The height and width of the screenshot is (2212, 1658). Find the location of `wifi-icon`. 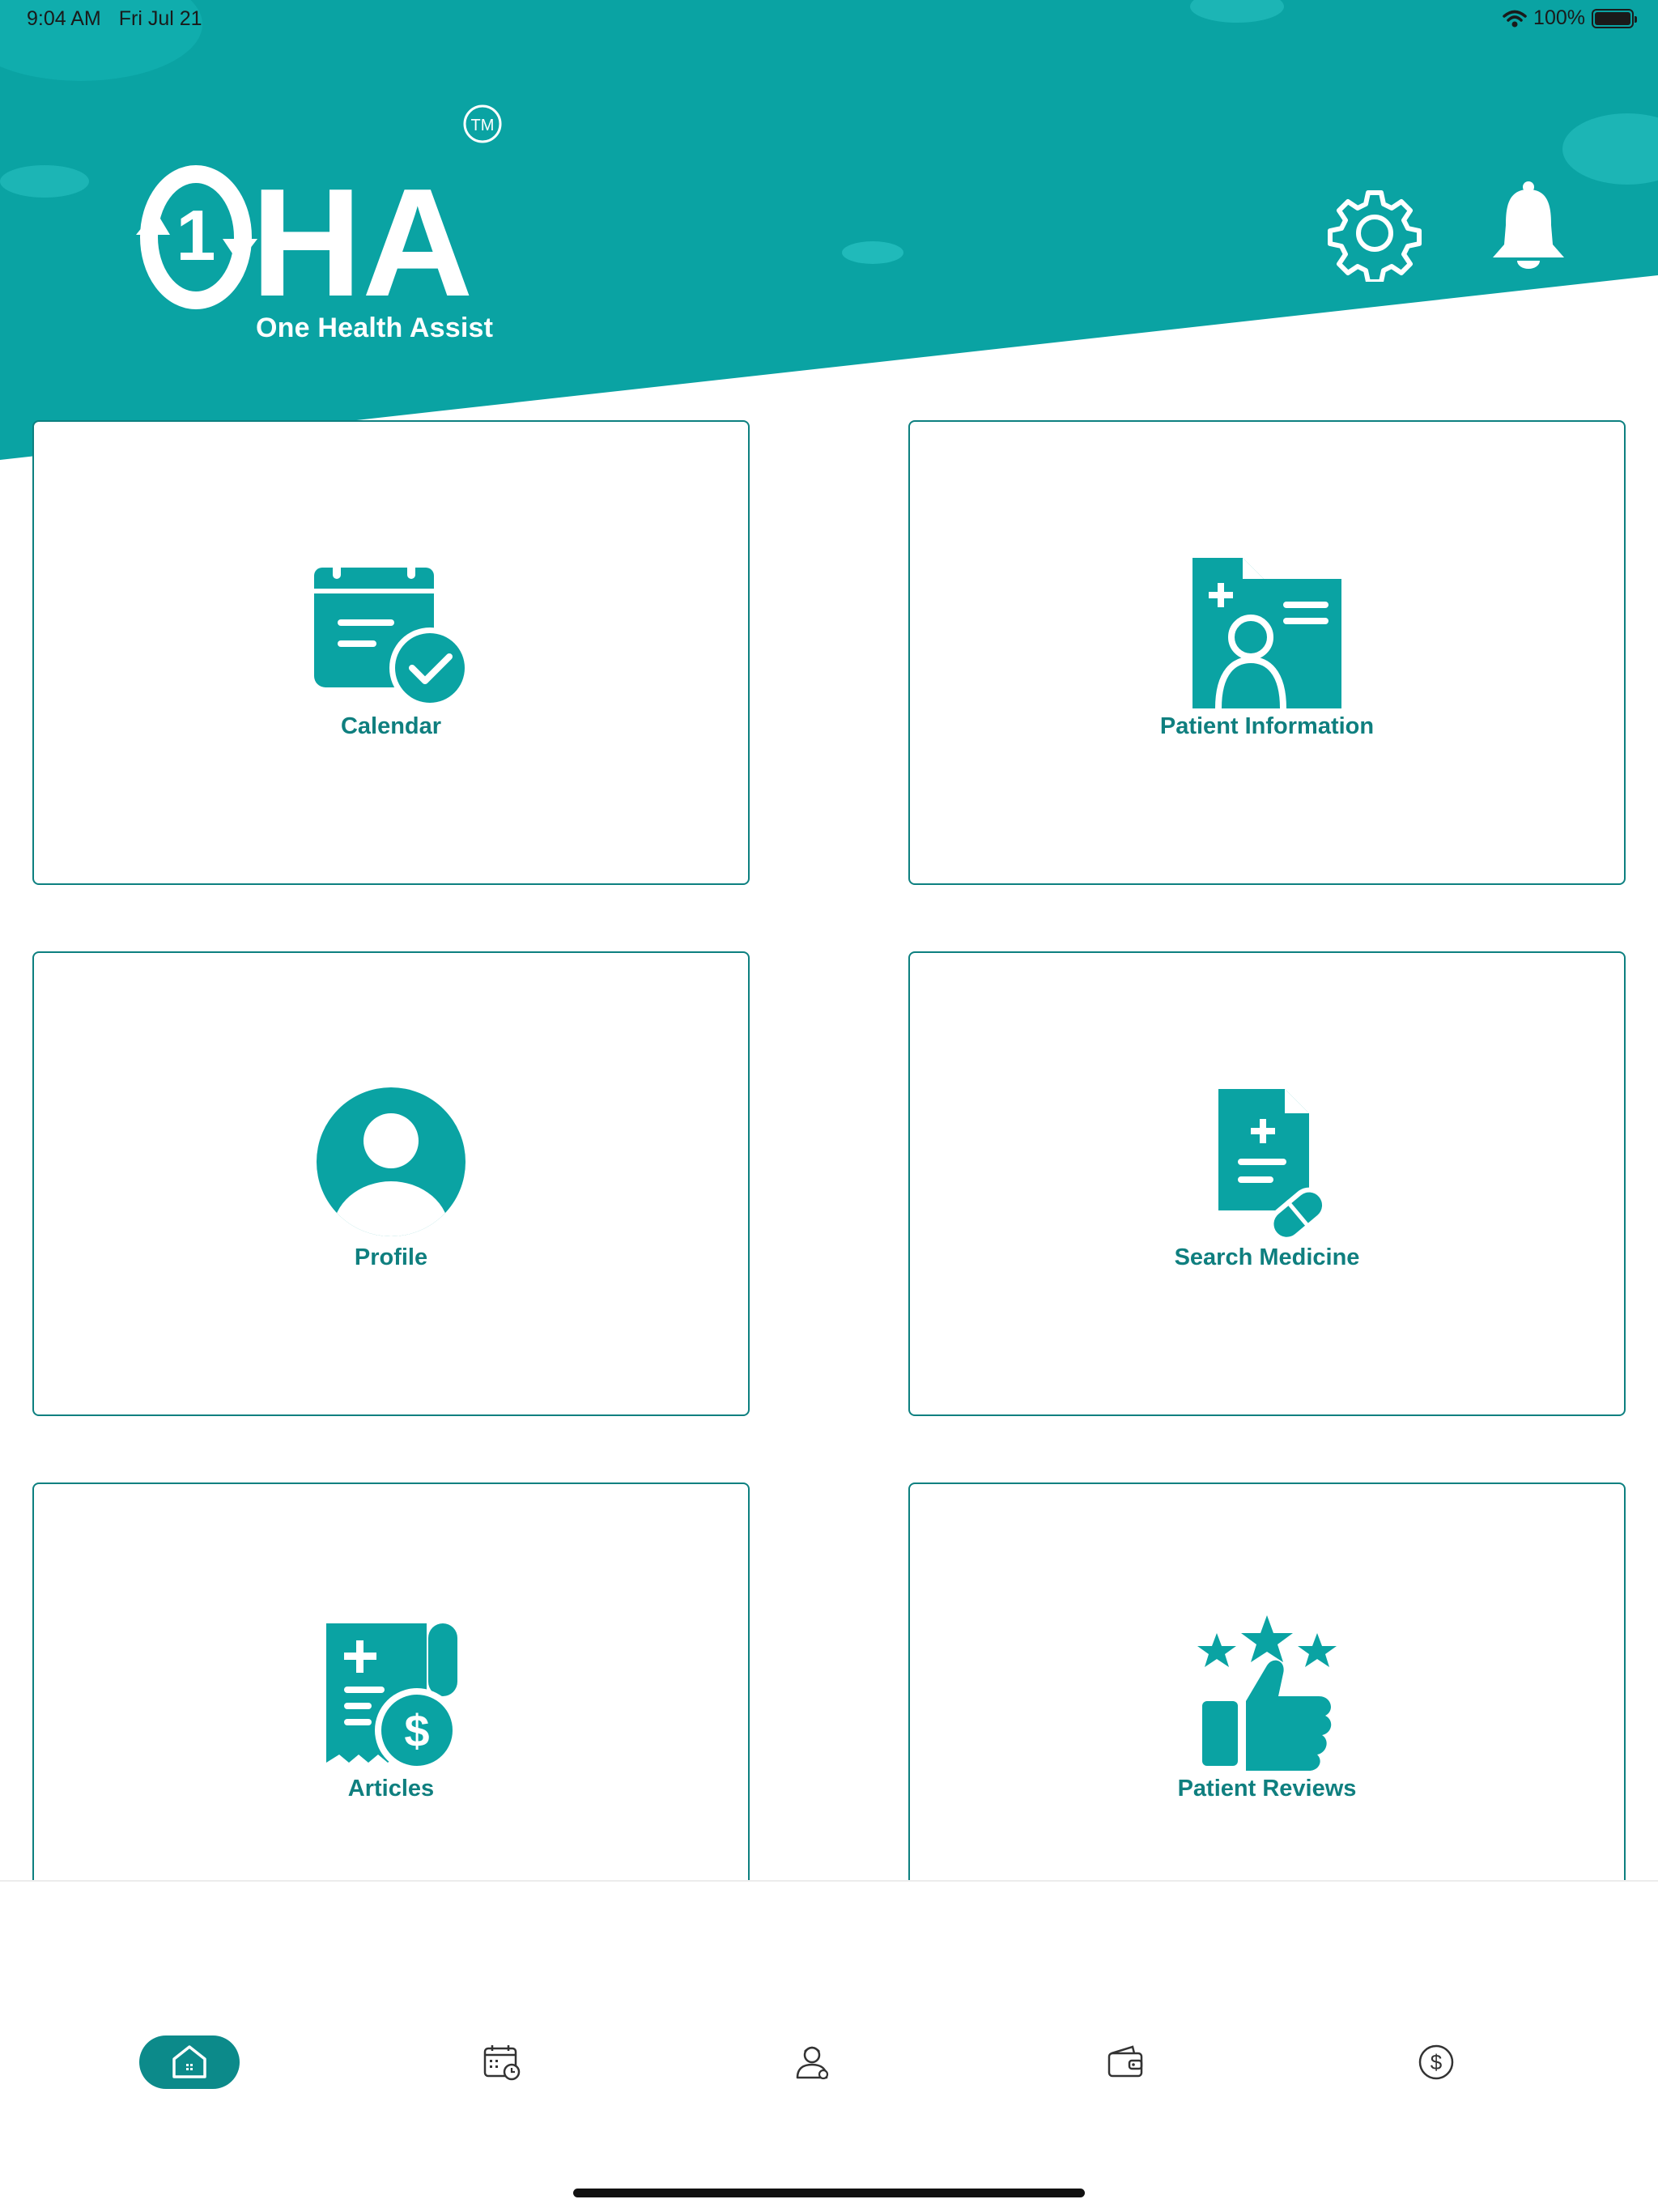

wifi-icon is located at coordinates (1515, 19).